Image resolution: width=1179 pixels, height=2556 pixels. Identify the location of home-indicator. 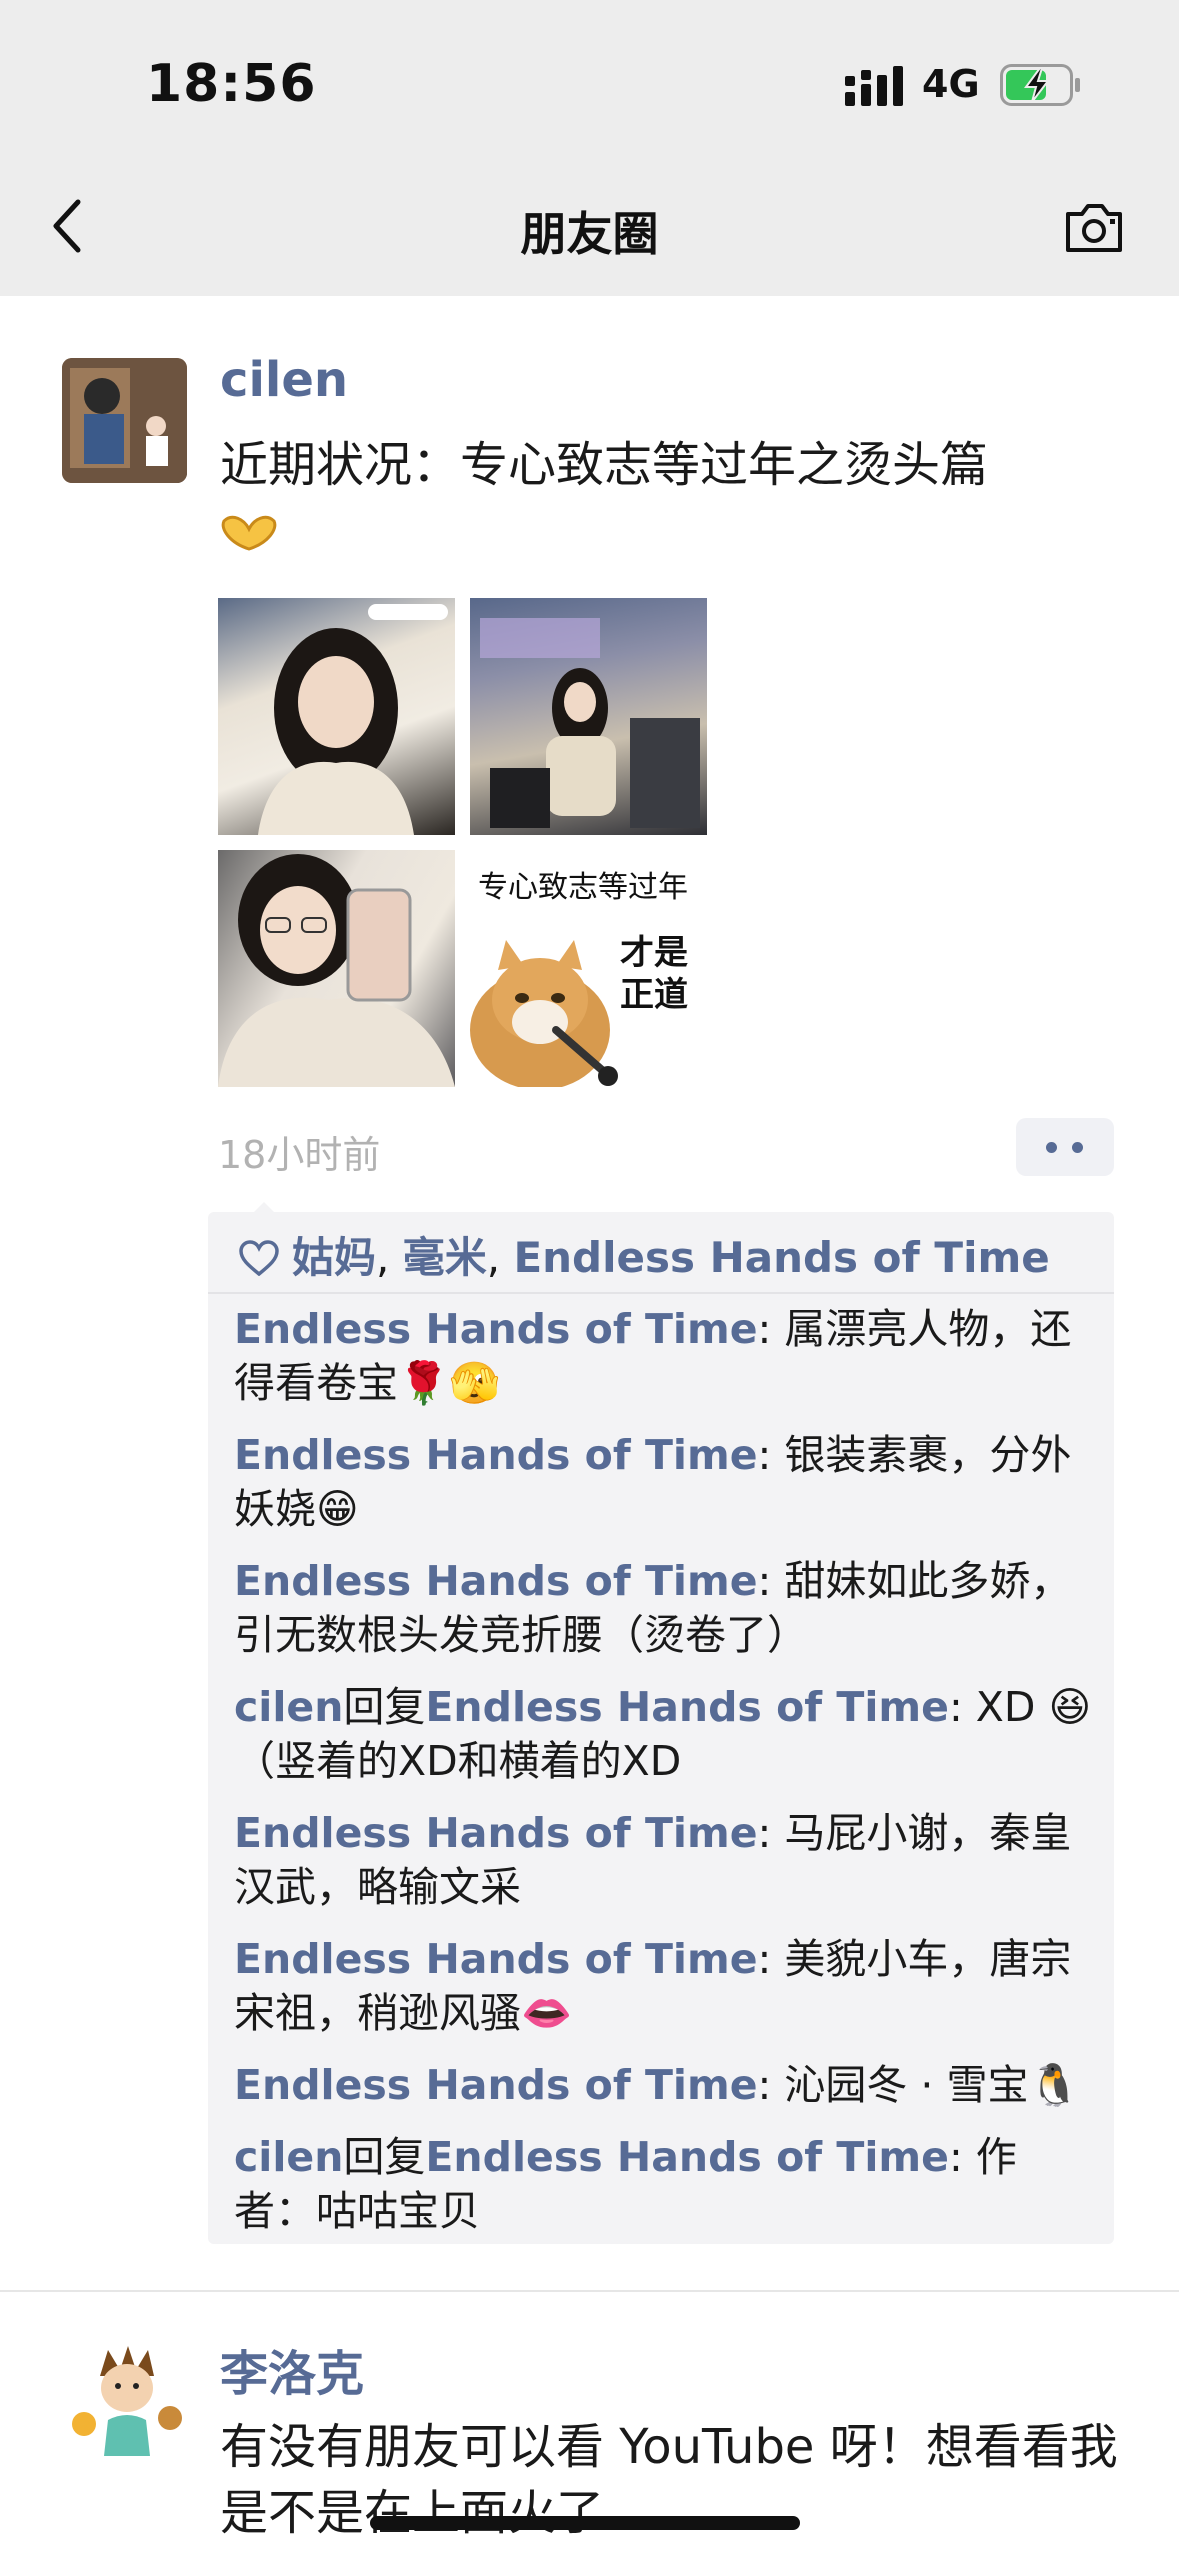
(585, 2523).